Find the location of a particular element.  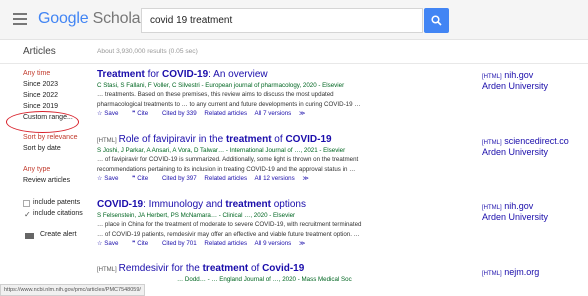

filter-any-time: Any time is located at coordinates (36, 73).